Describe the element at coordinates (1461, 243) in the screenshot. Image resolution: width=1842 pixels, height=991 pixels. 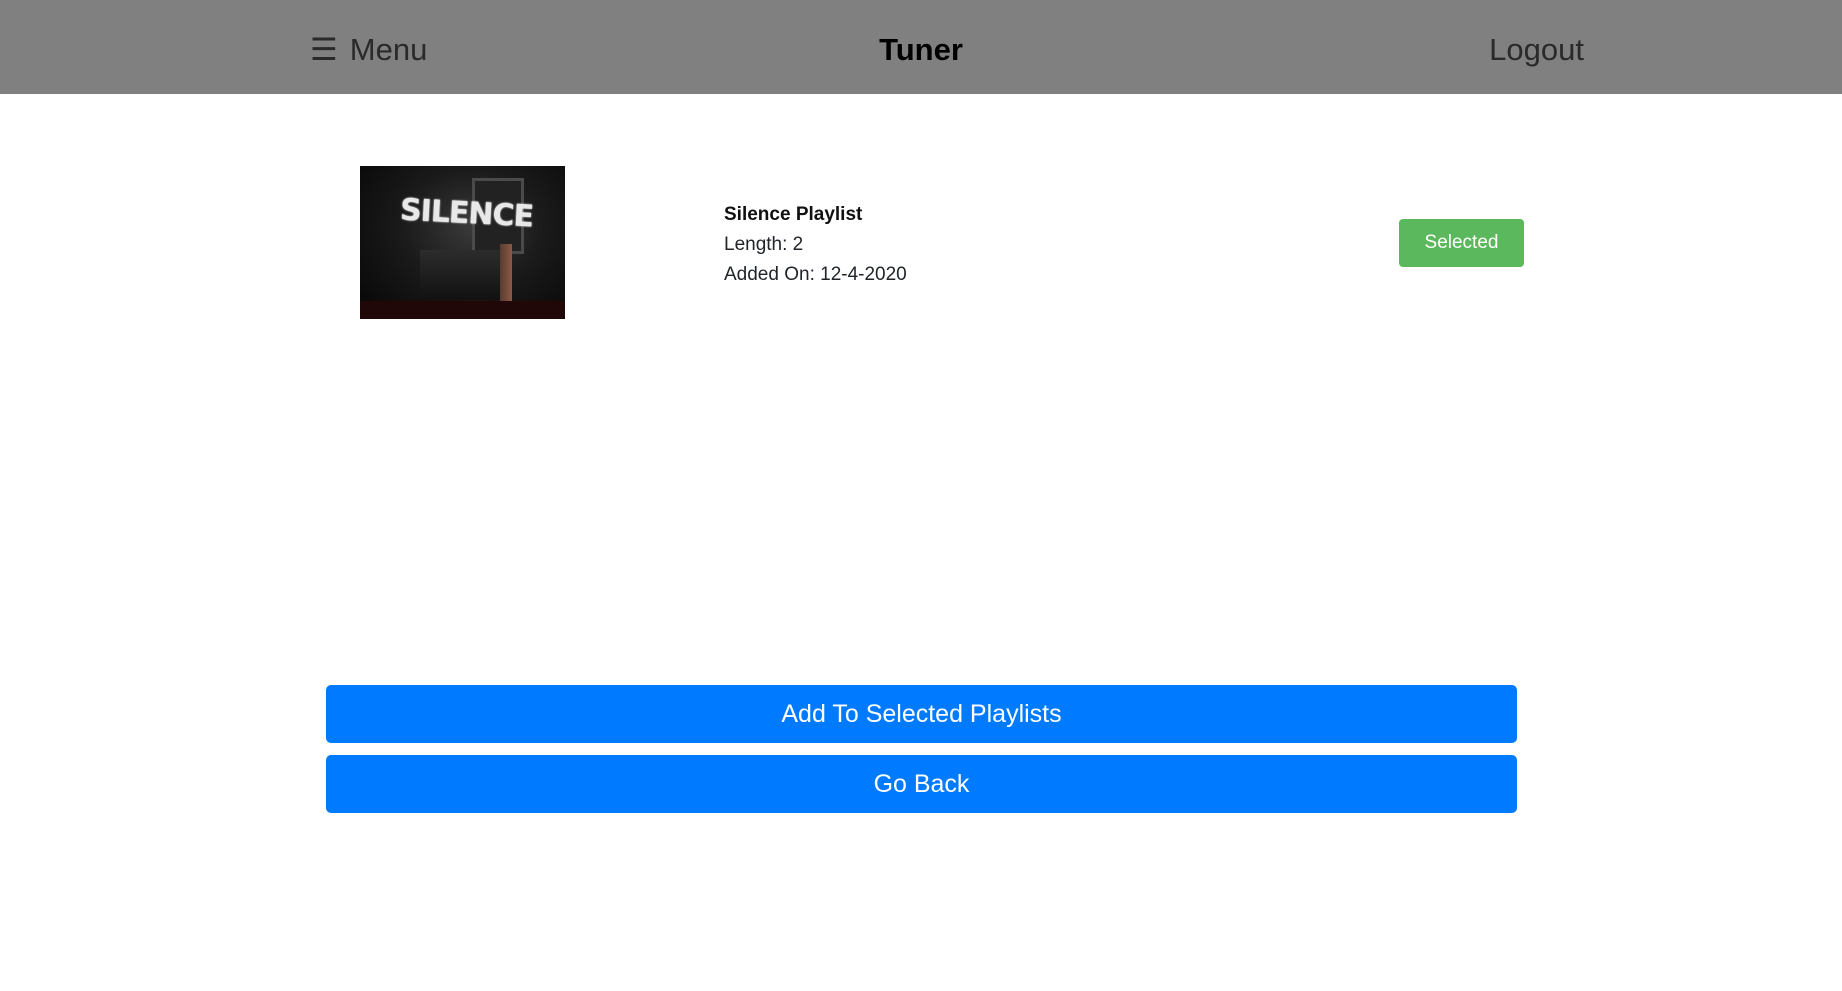
I see `selected-toggle-button: Selected` at that location.